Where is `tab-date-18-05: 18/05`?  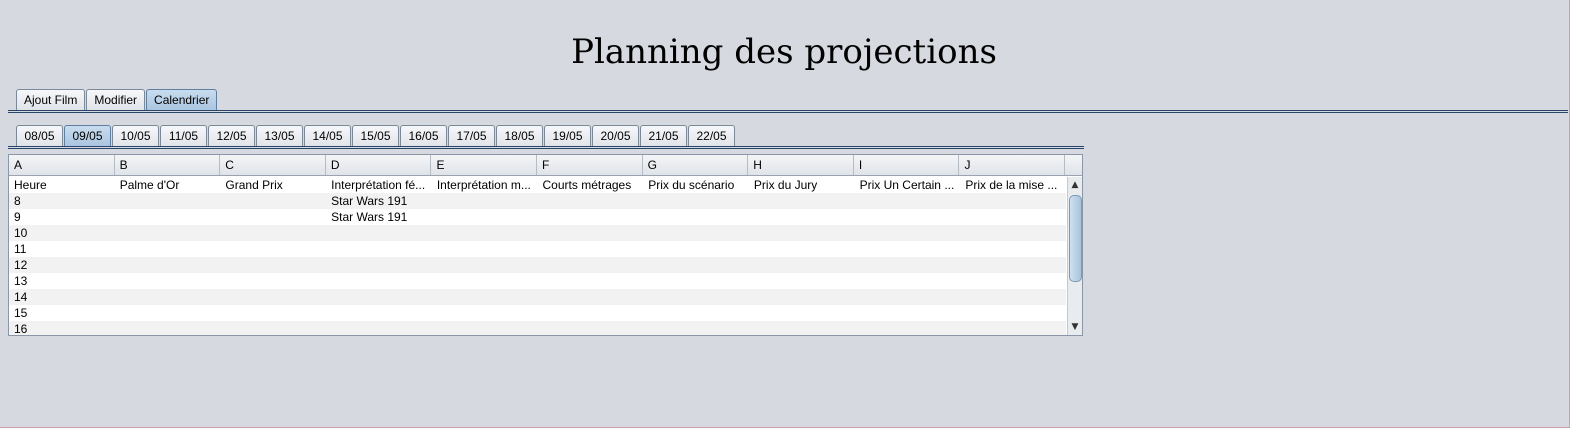 tab-date-18-05: 18/05 is located at coordinates (519, 136).